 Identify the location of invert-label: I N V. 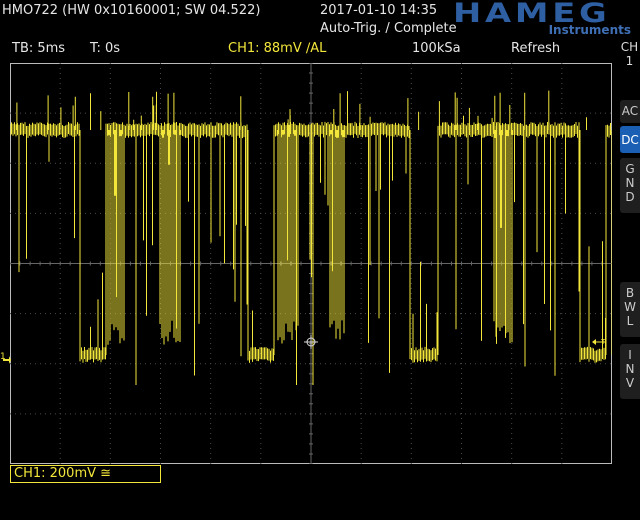
(630, 369).